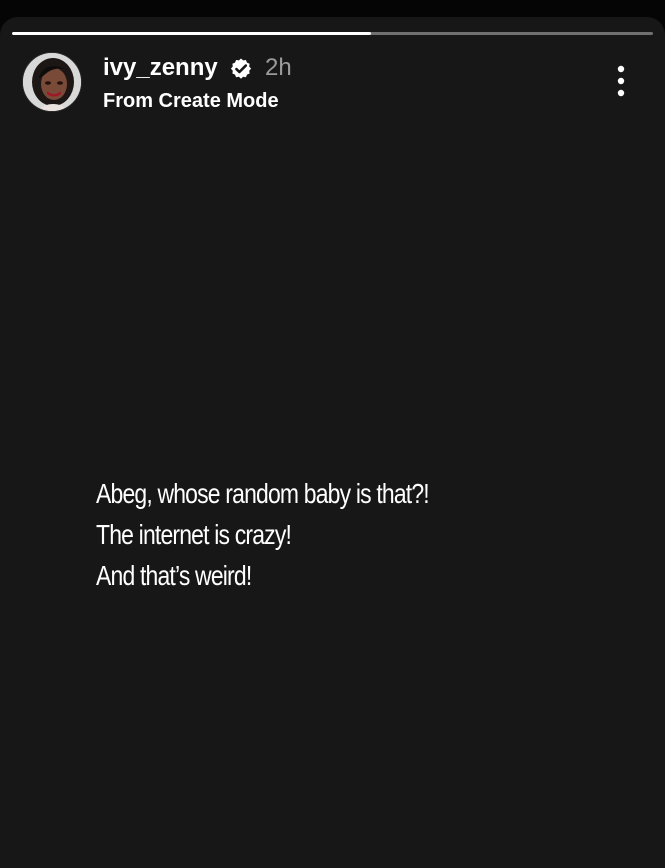 The width and height of the screenshot is (665, 868). Describe the element at coordinates (174, 575) in the screenshot. I see `story-line-3: And that’s weird!` at that location.